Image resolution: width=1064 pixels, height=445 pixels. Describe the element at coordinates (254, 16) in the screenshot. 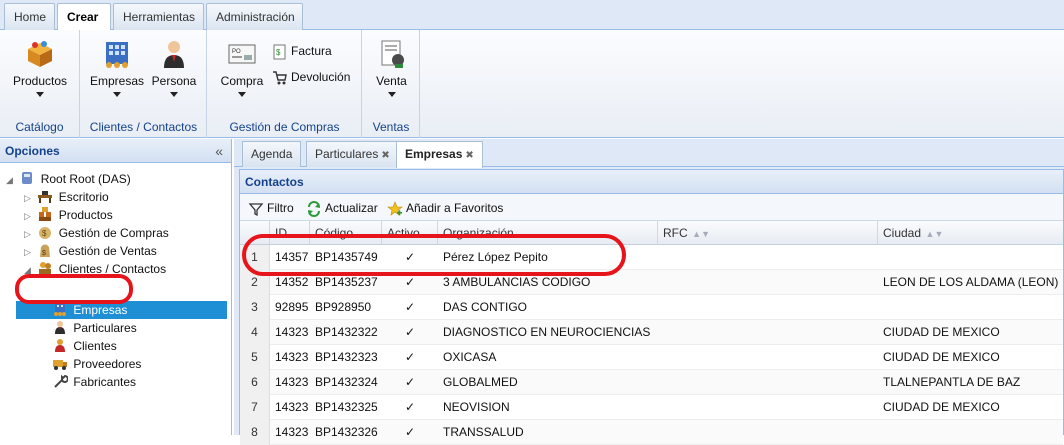

I see `tab-administracion: Administración` at that location.